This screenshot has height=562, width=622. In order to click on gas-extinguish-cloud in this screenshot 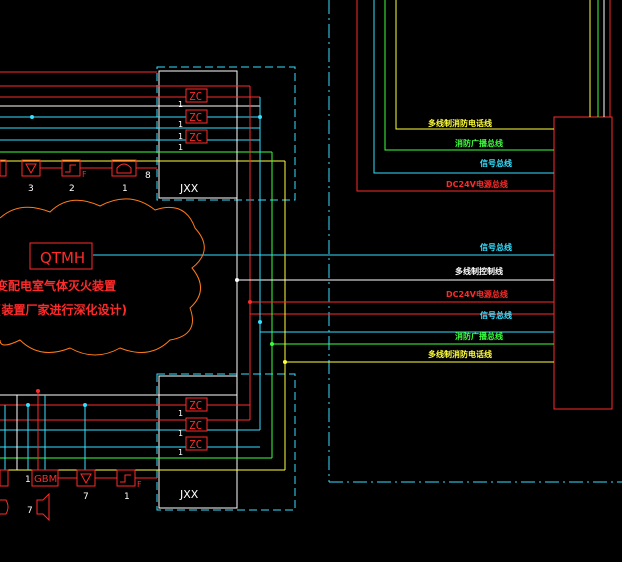, I will do `click(102, 277)`.